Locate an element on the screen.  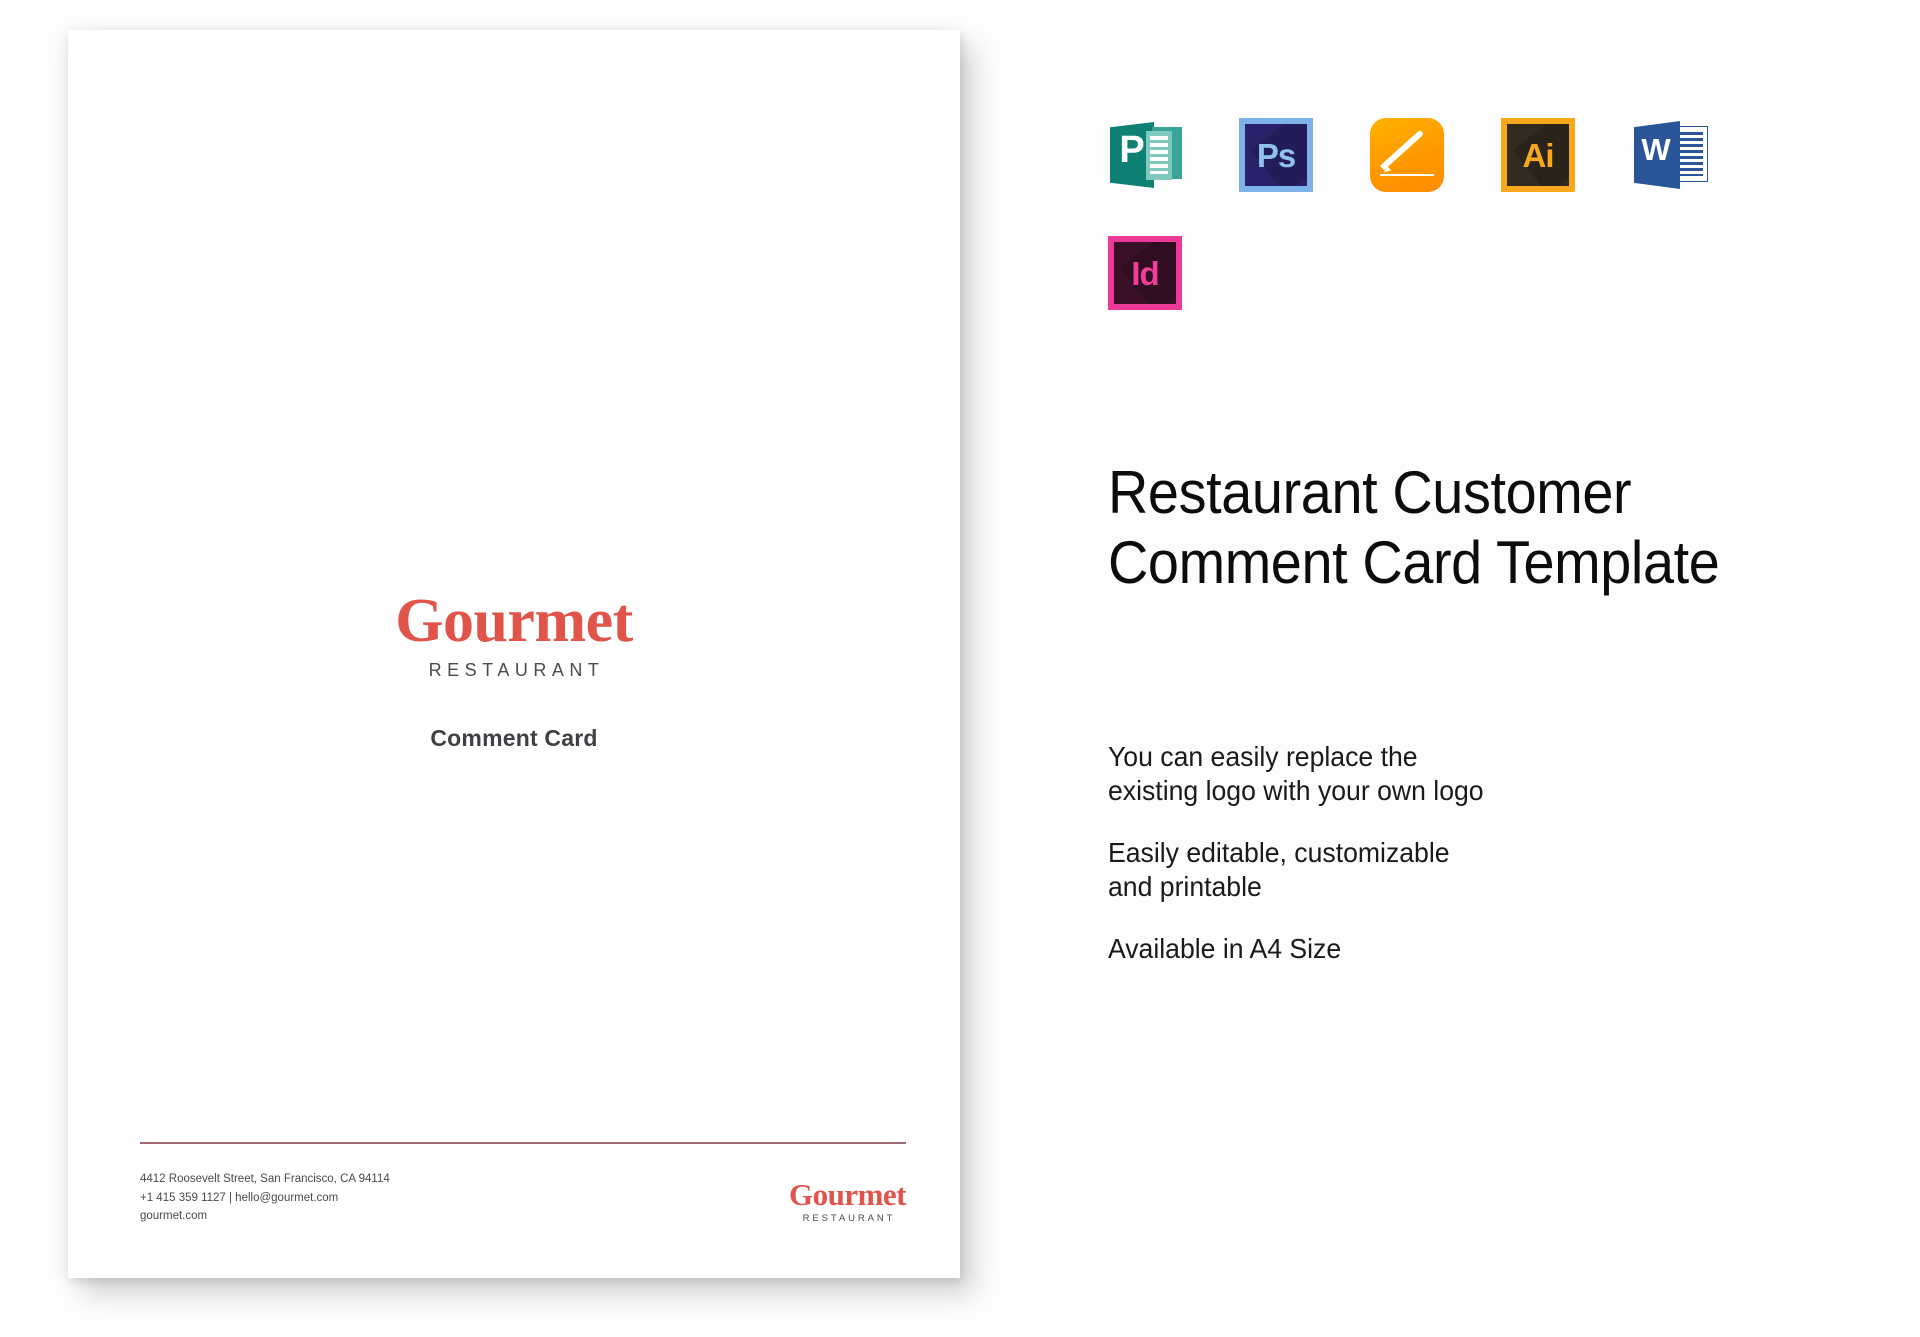
publisher-page-lines-shape is located at coordinates (1159, 155).